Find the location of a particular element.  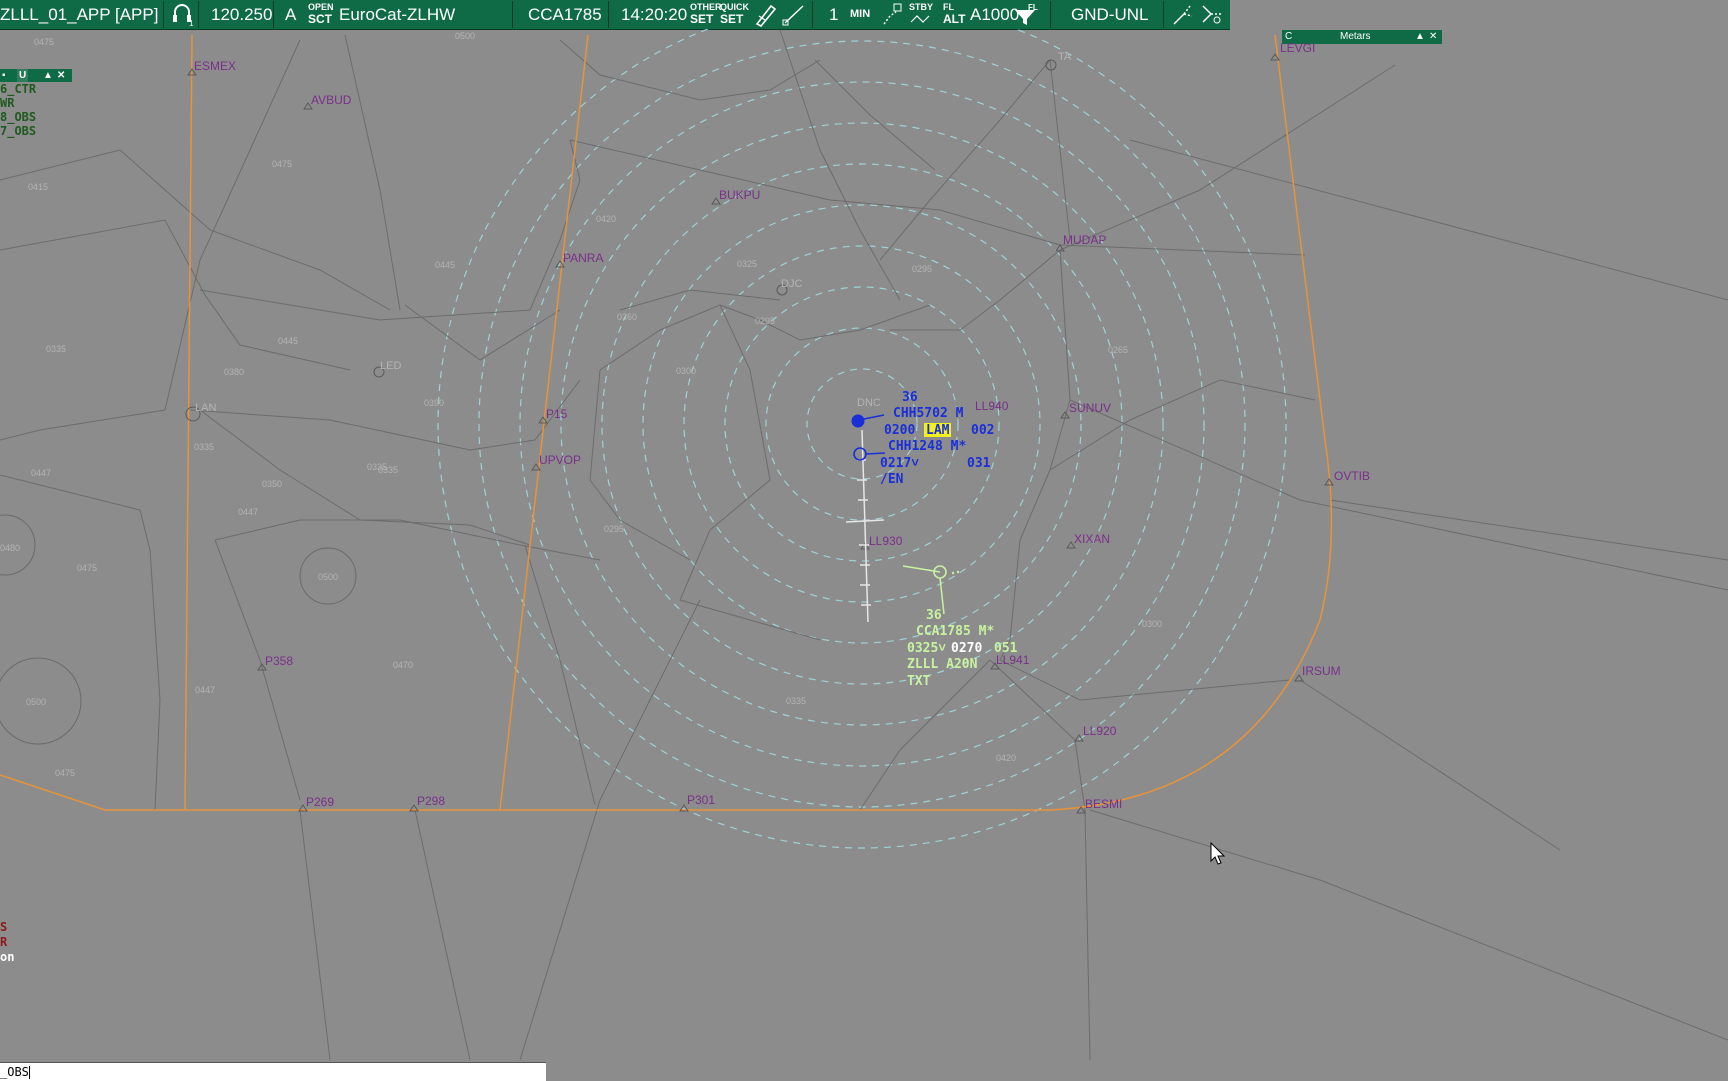

leader-line is located at coordinates (875, 453).